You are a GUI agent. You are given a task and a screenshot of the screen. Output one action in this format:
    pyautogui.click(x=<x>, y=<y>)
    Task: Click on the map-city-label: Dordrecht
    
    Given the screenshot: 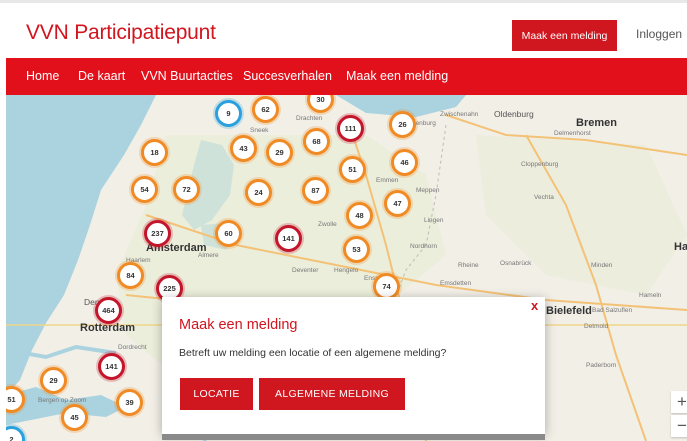 What is the action you would take?
    pyautogui.click(x=132, y=347)
    